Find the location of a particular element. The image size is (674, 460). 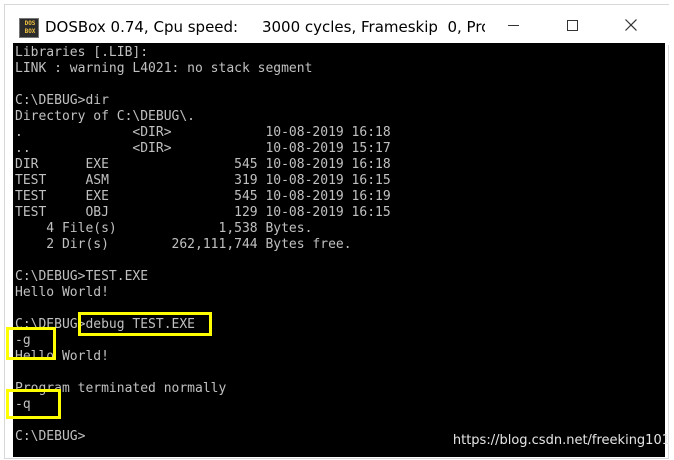

dosbox-app-icon: DOS BOX is located at coordinates (29, 28).